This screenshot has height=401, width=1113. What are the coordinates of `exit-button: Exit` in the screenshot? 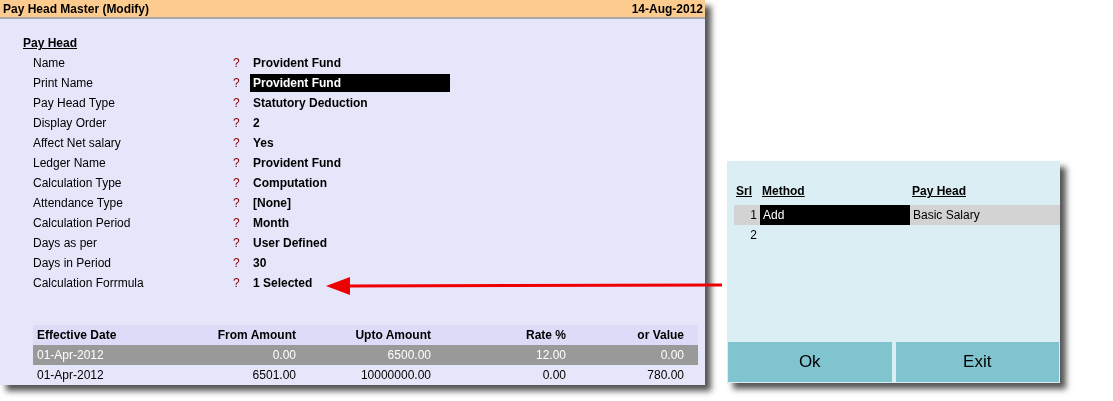 It's located at (977, 362).